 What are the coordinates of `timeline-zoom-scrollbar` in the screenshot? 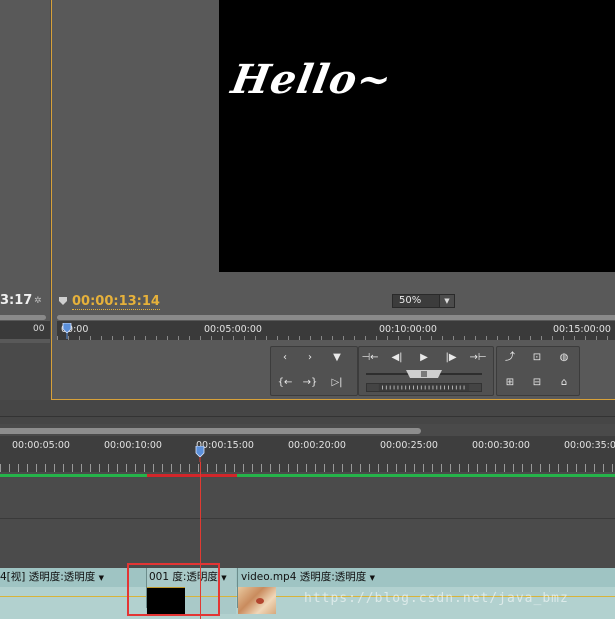 It's located at (210, 431).